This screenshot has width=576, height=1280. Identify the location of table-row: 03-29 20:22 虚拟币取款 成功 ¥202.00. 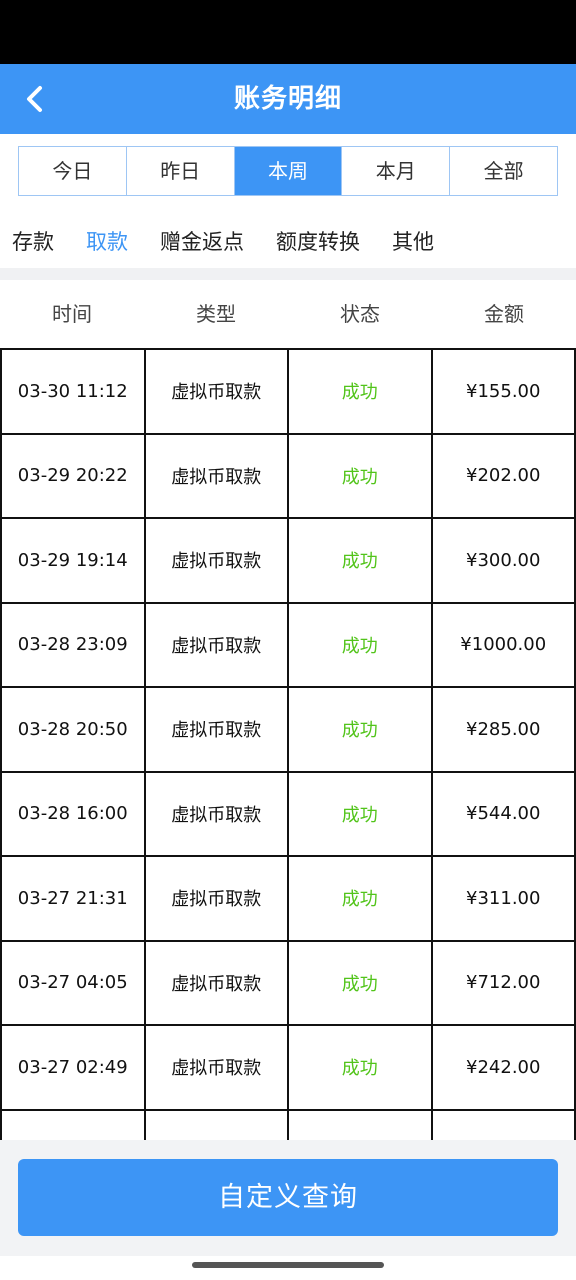
(288, 475).